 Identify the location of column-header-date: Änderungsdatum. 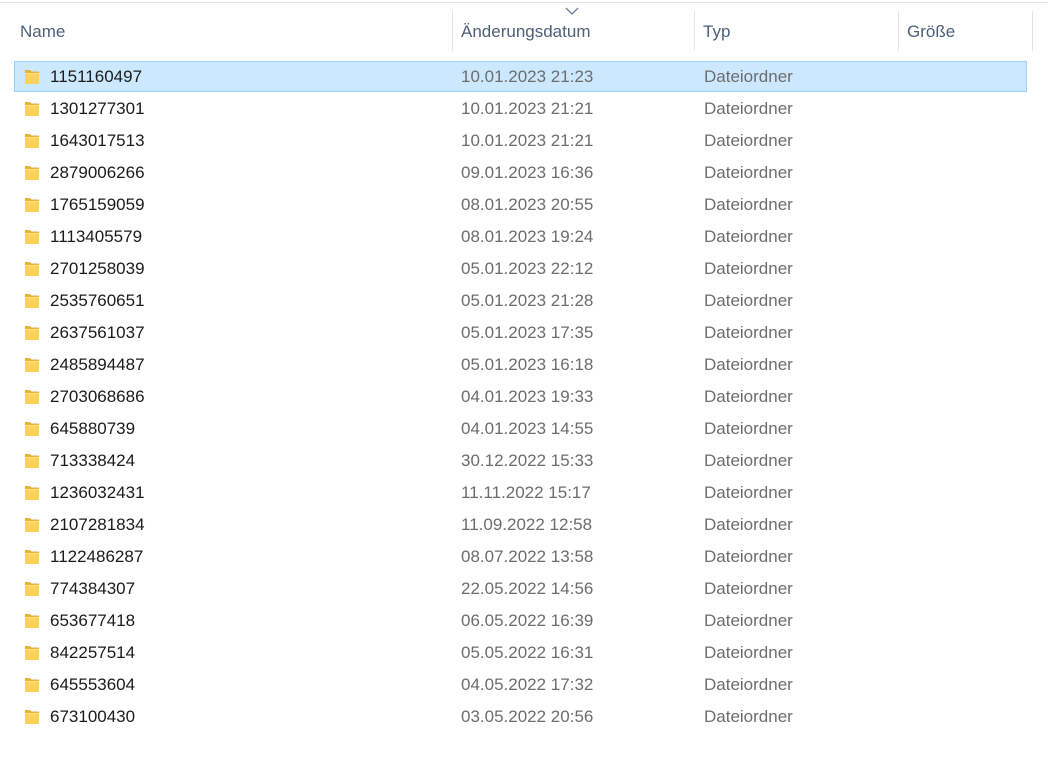
(574, 29).